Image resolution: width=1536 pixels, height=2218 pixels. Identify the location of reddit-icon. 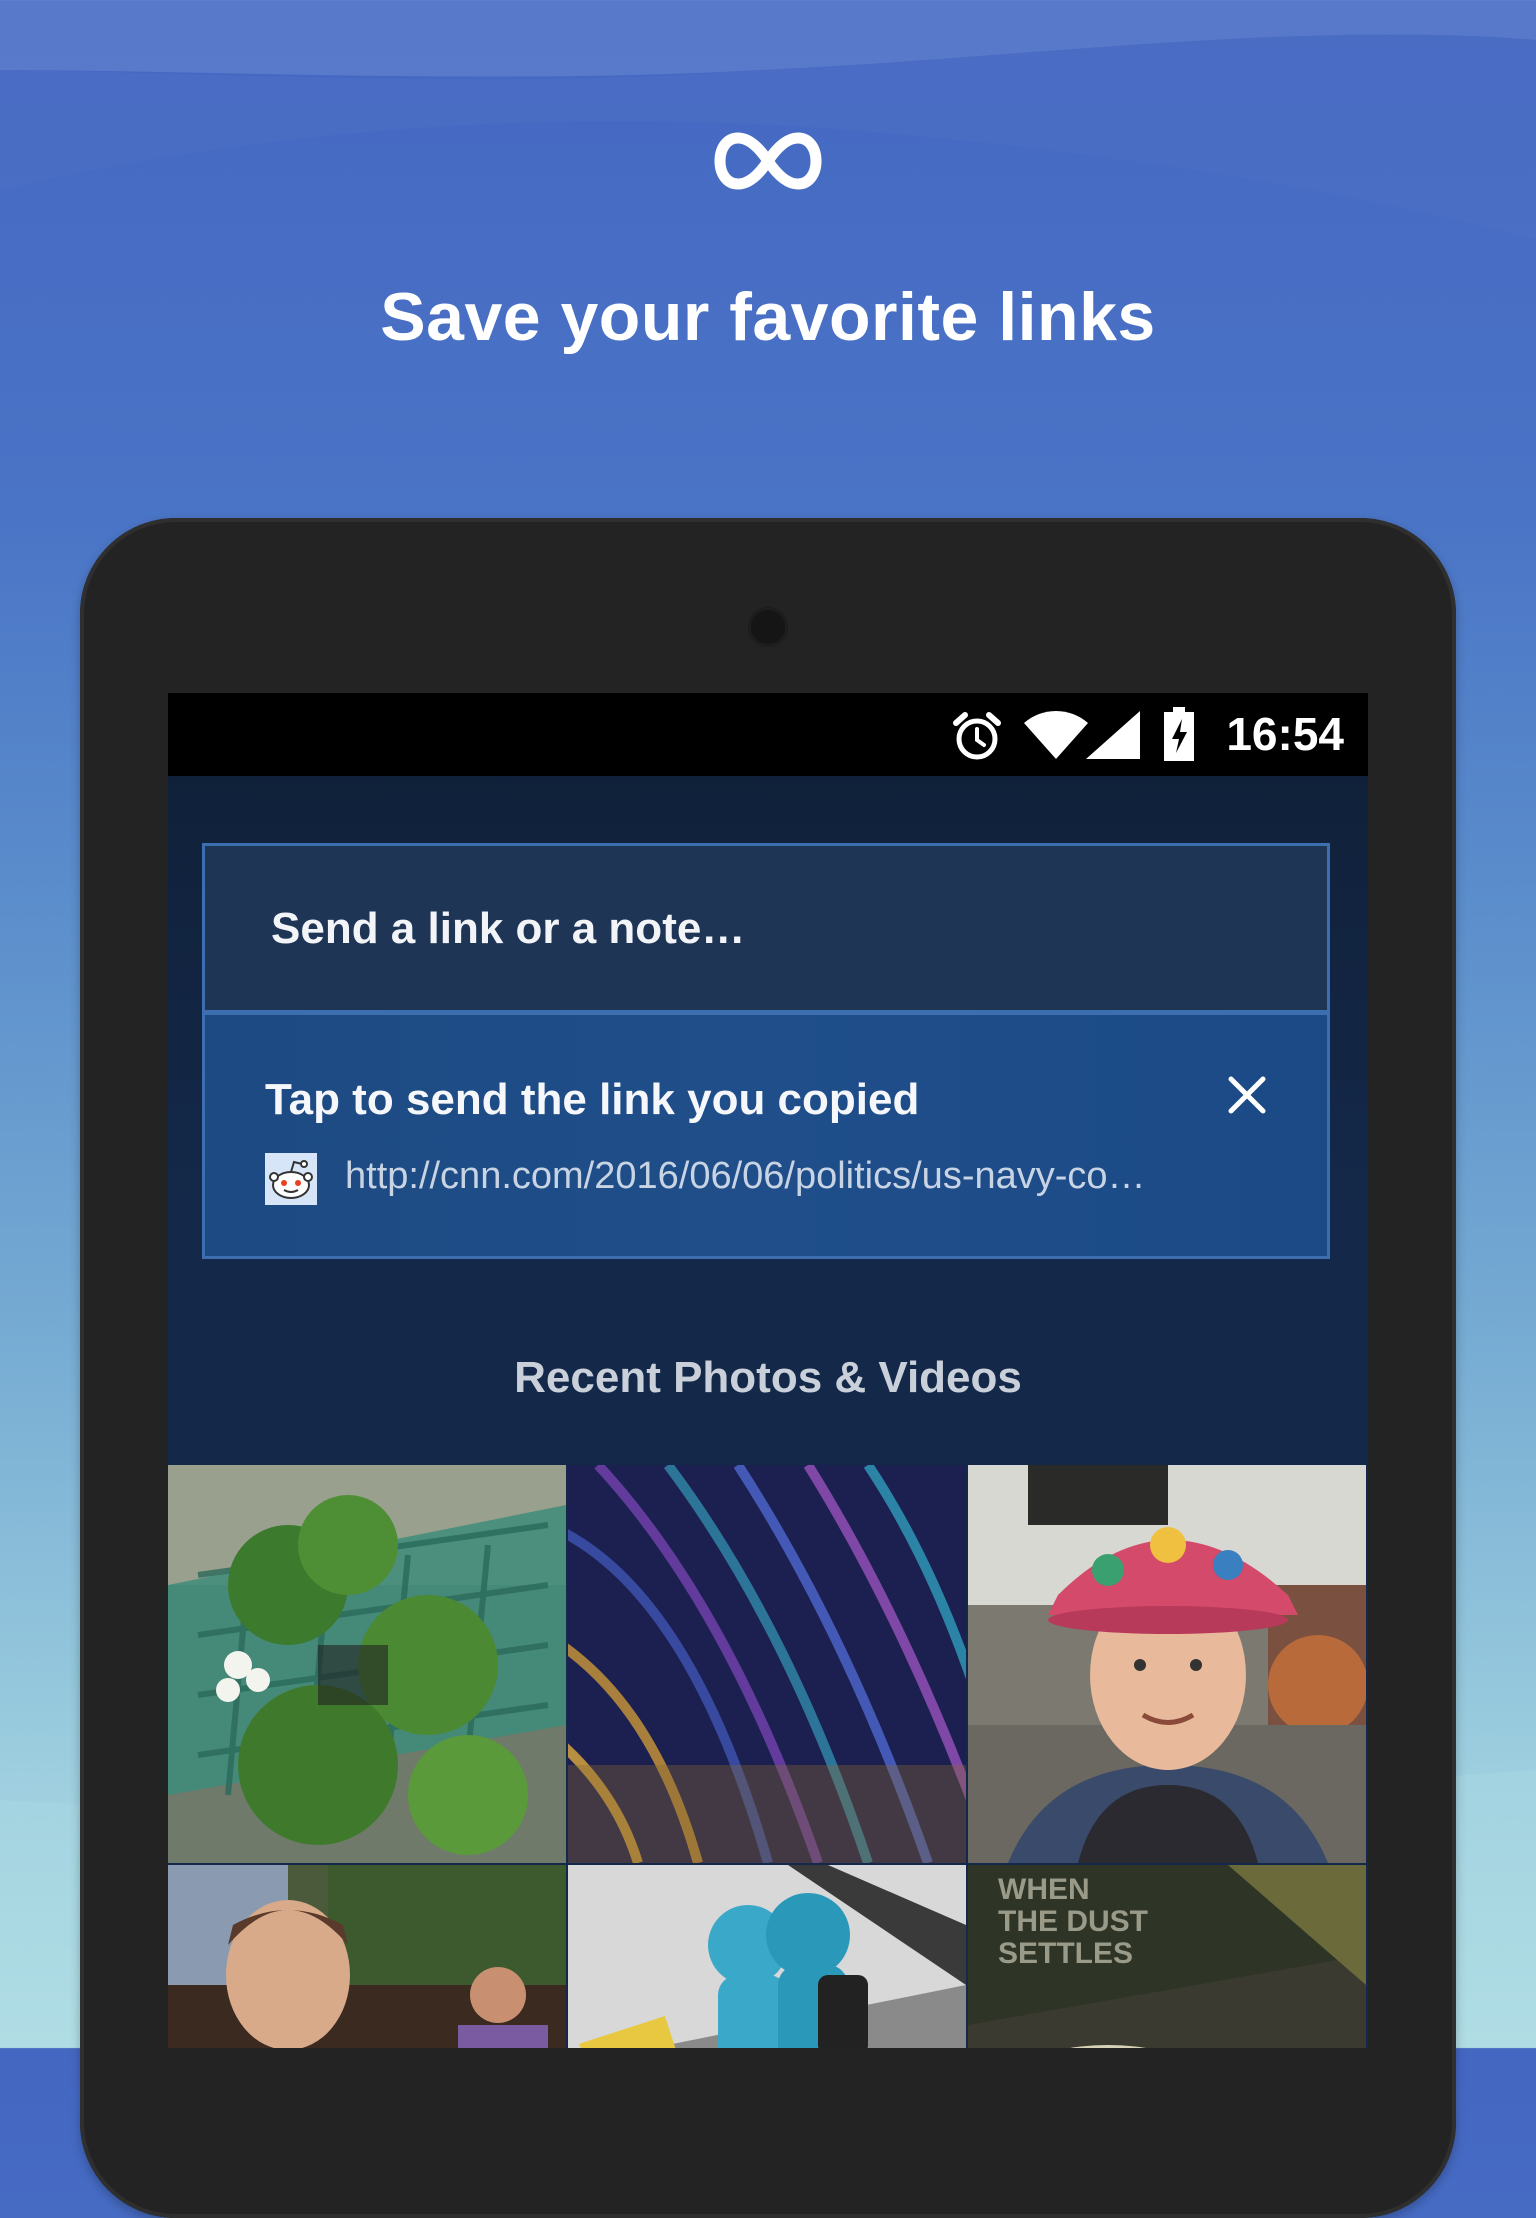
(291, 1179).